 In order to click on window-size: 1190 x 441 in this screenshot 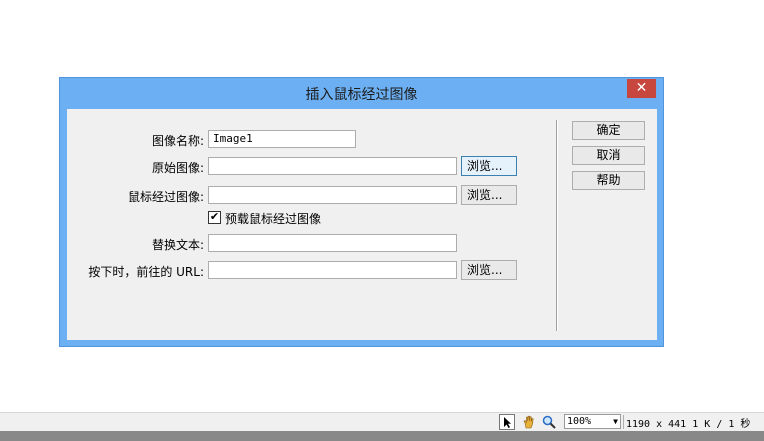, I will do `click(656, 424)`.